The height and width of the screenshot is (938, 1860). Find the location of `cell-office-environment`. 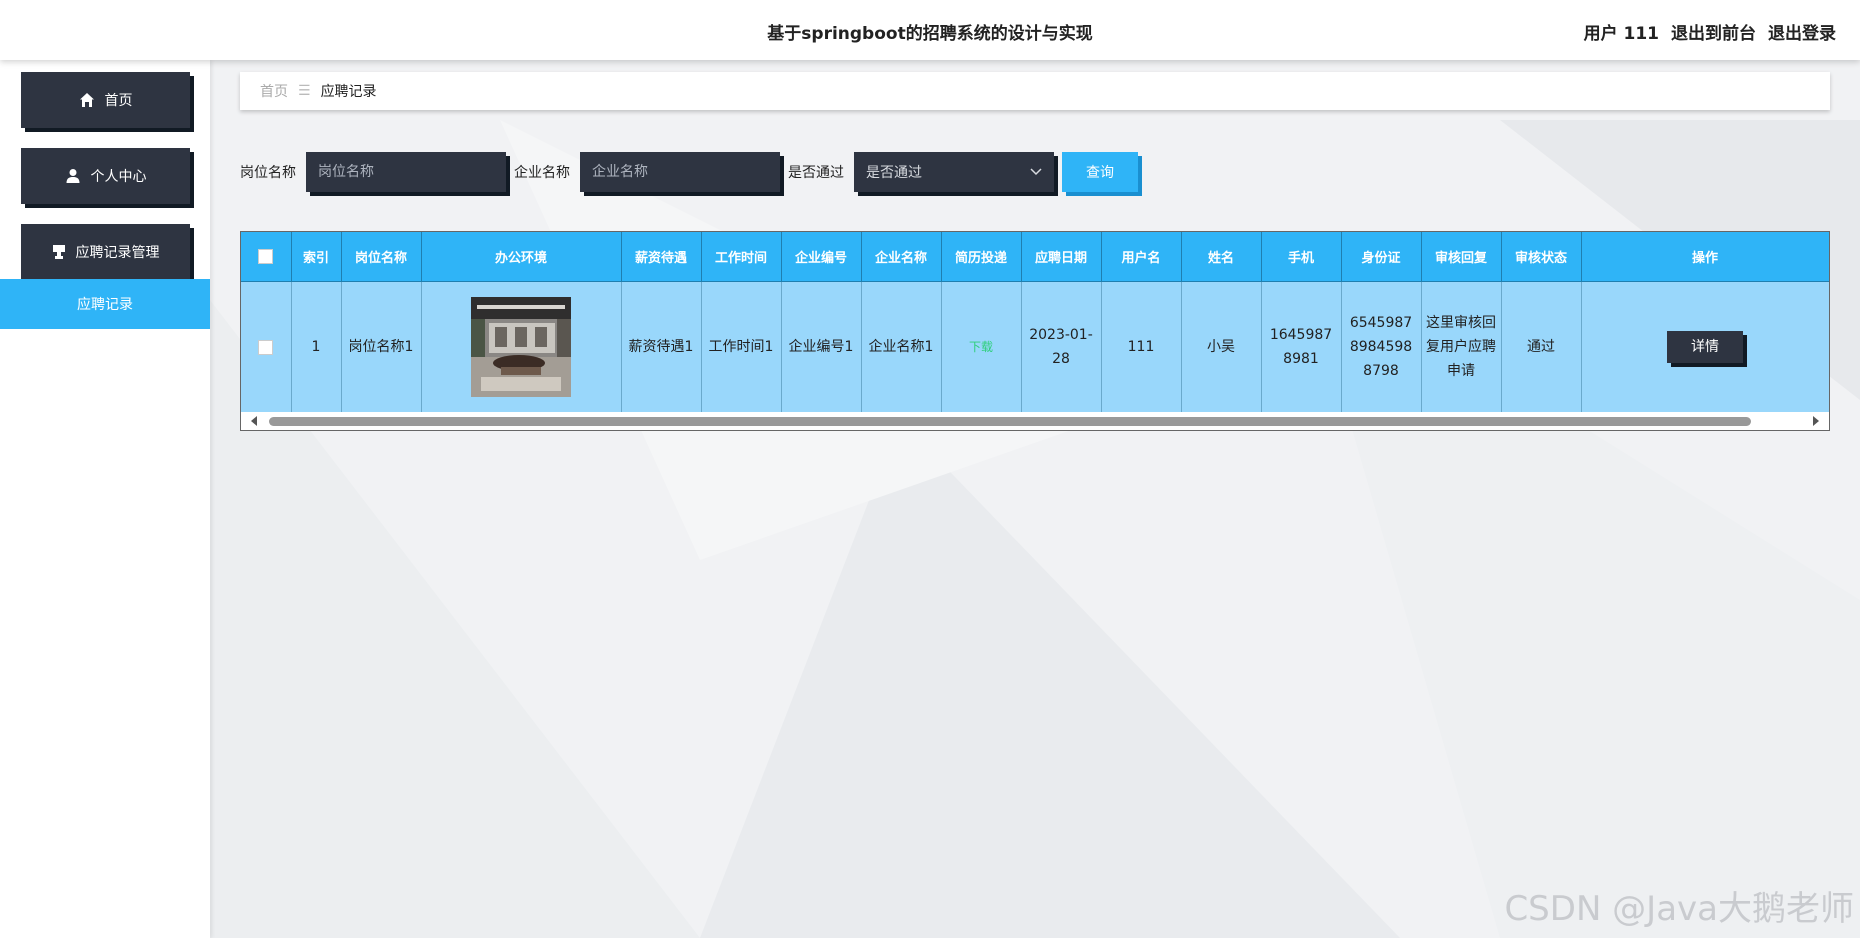

cell-office-environment is located at coordinates (521, 346).